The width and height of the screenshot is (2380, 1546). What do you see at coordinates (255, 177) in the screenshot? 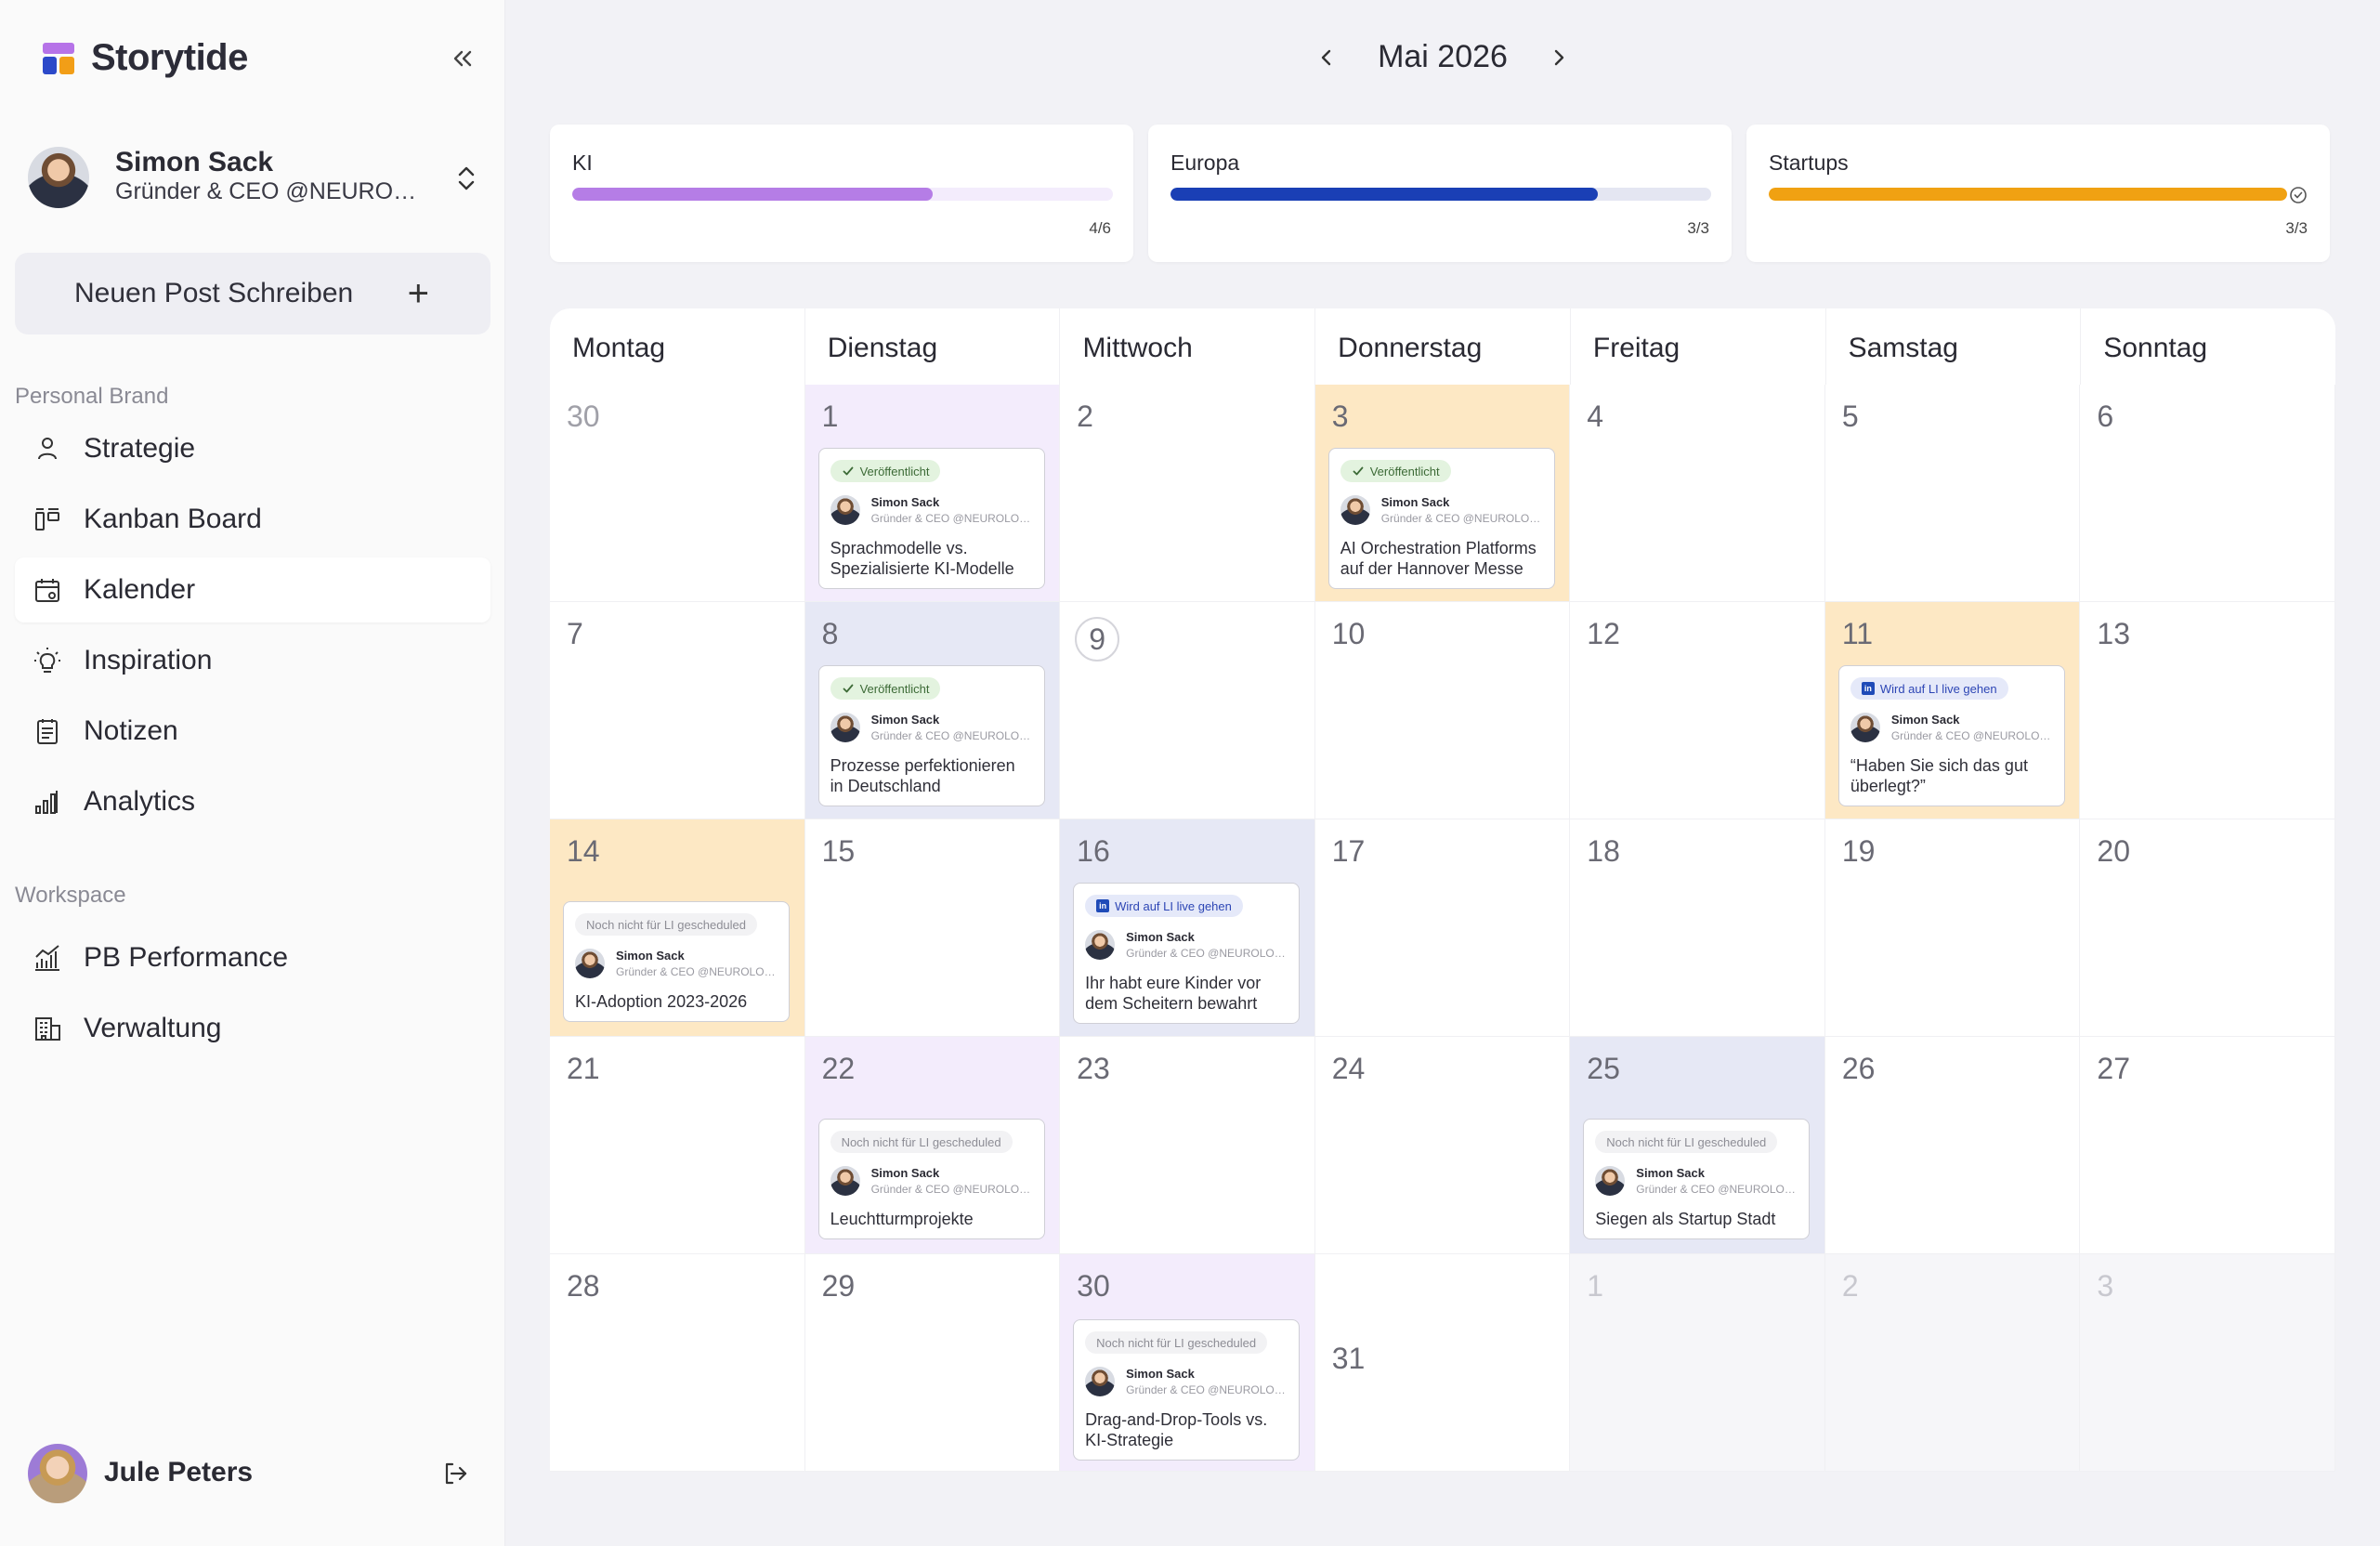
I see `profile-switcher: Simon Sack Gründer & CEO @NEUROLOGIQ` at bounding box center [255, 177].